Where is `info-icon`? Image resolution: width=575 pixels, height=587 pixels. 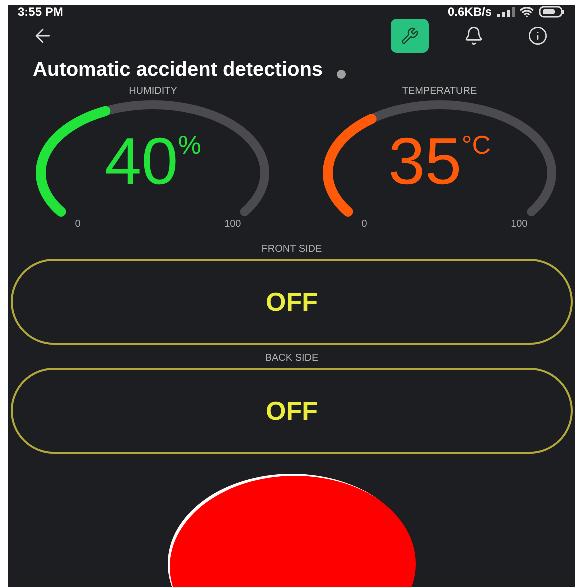
info-icon is located at coordinates (538, 36).